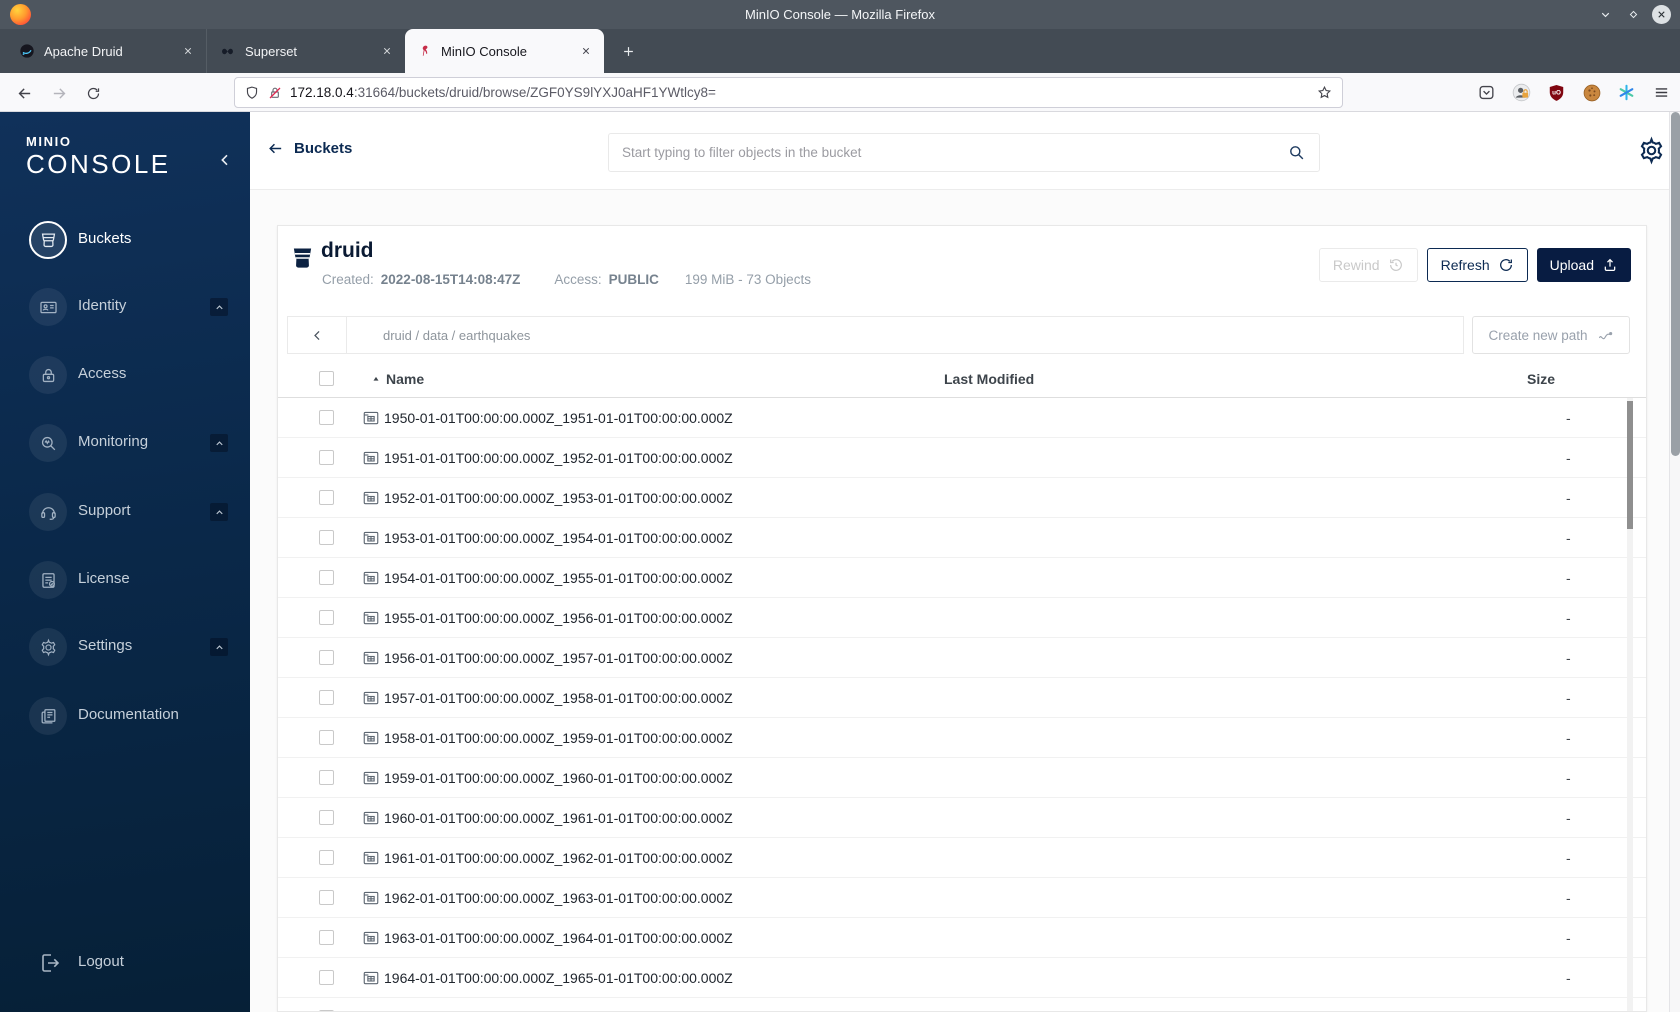 This screenshot has width=1680, height=1012. What do you see at coordinates (252, 93) in the screenshot?
I see `tracking-shield-icon` at bounding box center [252, 93].